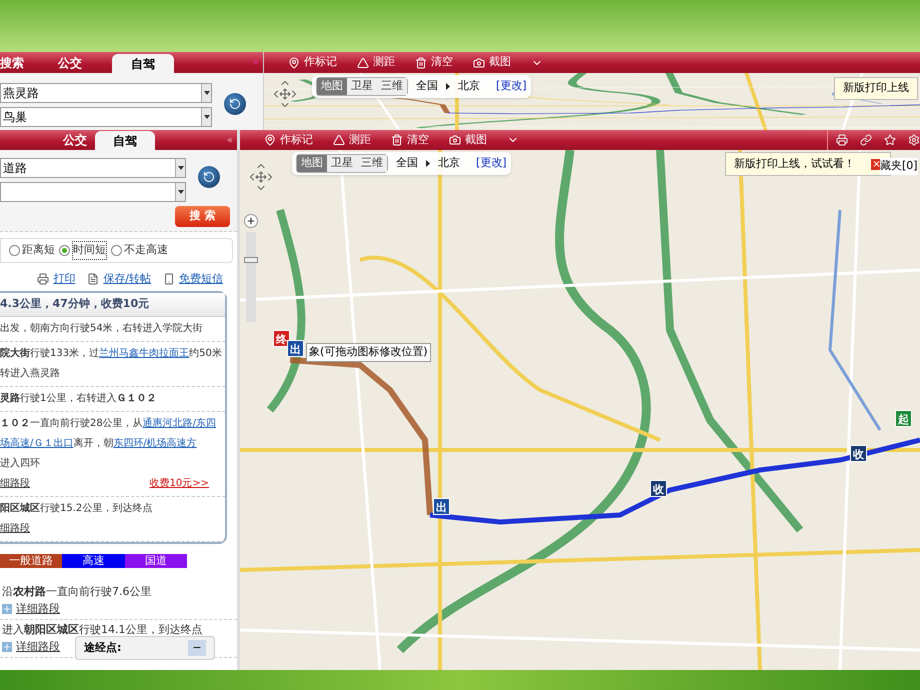  I want to click on link-icon, so click(866, 140).